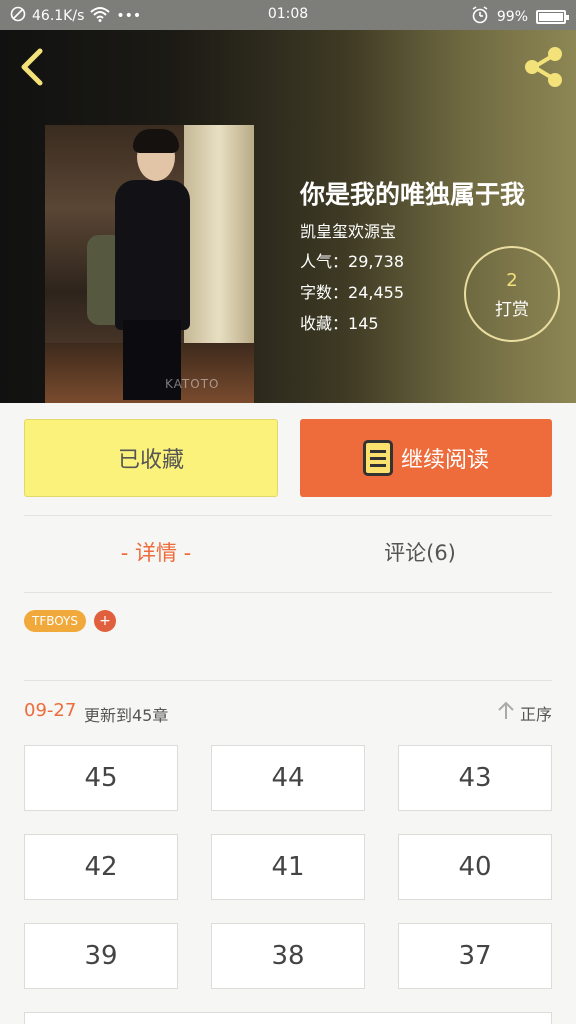 The height and width of the screenshot is (1024, 576). Describe the element at coordinates (156, 141) in the screenshot. I see `cover-hair` at that location.